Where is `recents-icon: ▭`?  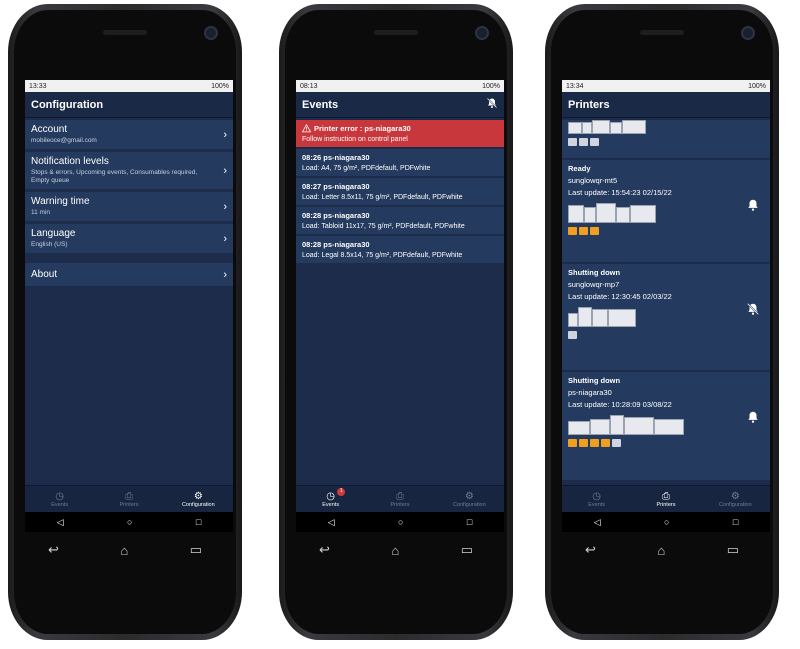 recents-icon: ▭ is located at coordinates (195, 549).